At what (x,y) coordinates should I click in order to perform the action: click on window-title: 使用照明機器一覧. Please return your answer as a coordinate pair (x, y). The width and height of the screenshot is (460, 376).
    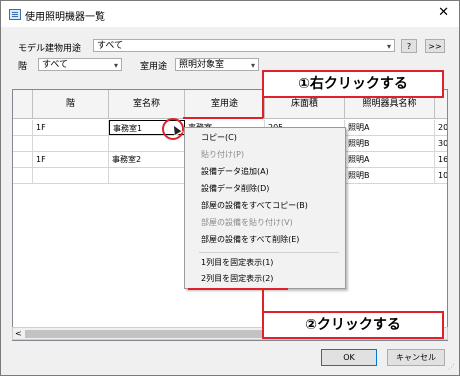
    Looking at the image, I should click on (65, 17).